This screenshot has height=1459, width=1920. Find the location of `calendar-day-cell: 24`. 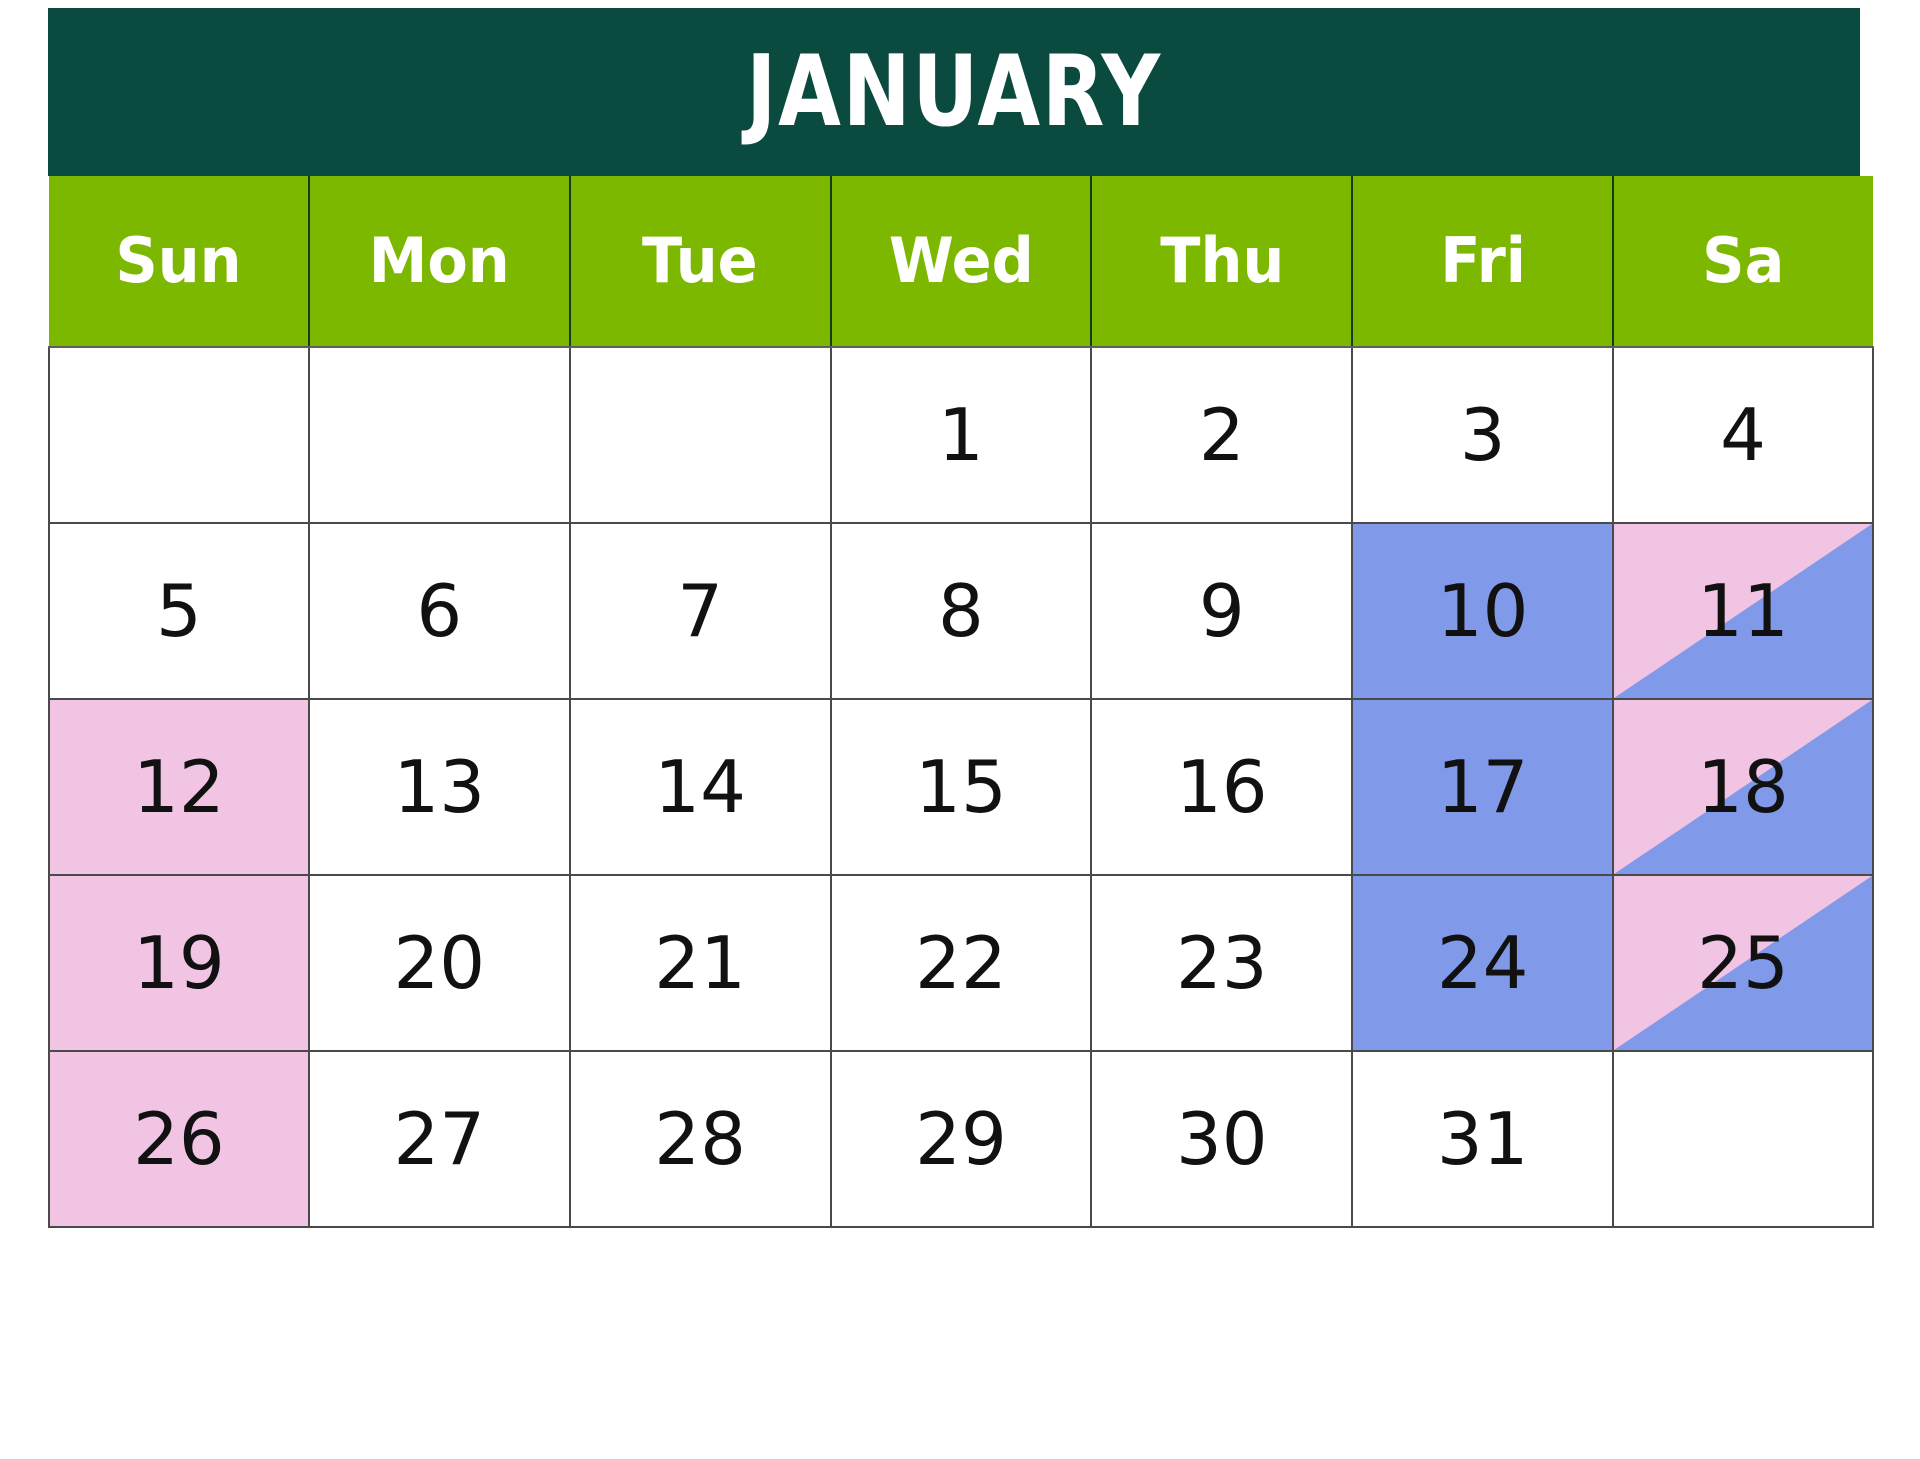

calendar-day-cell: 24 is located at coordinates (1483, 963).